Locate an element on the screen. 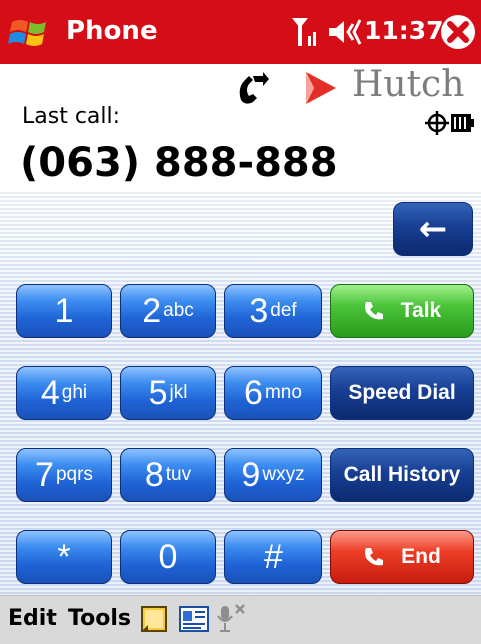 This screenshot has width=481, height=644. volume-icon is located at coordinates (346, 32).